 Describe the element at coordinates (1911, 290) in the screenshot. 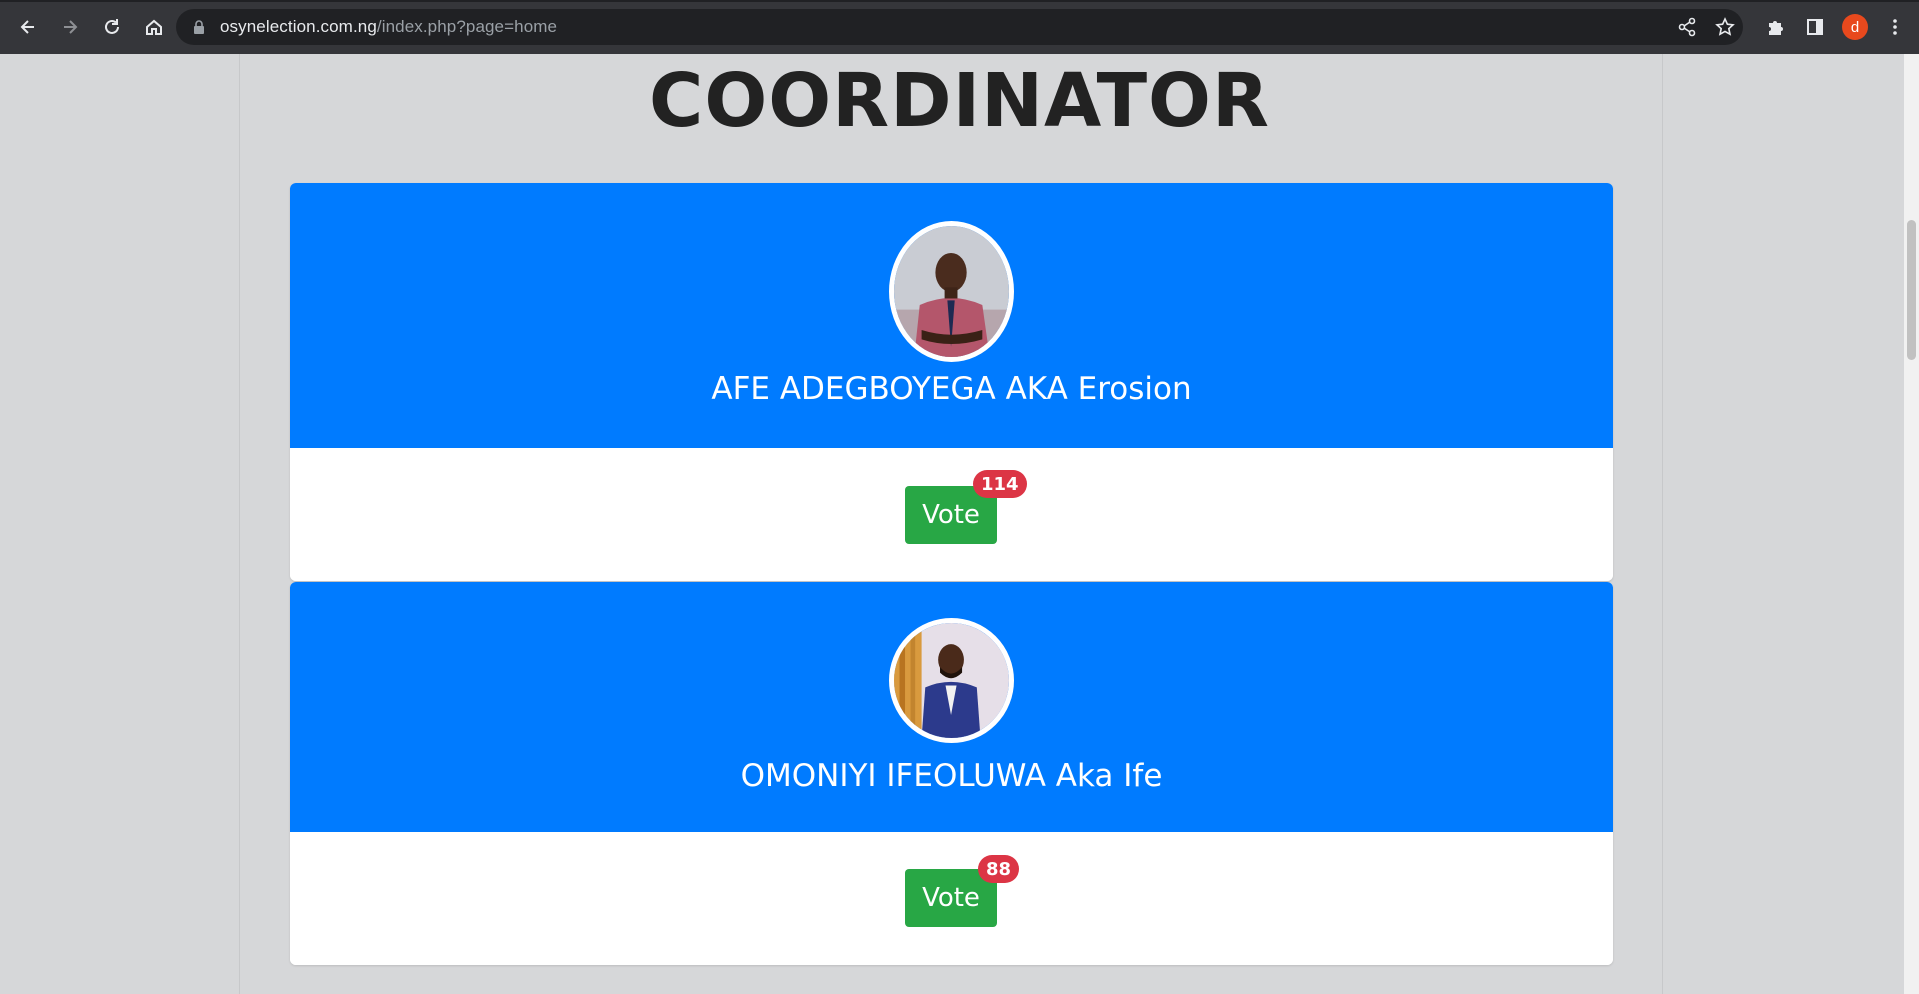

I see `scrollbar-thumb` at that location.